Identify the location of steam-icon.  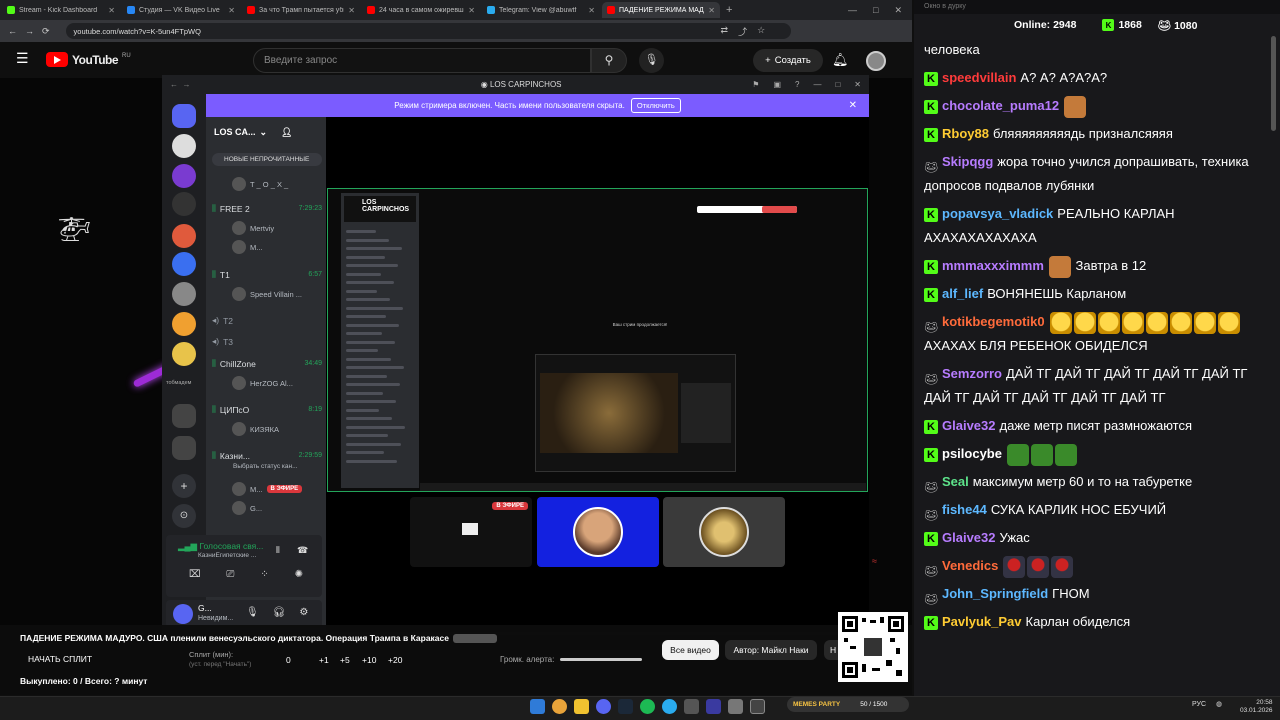
(625, 706).